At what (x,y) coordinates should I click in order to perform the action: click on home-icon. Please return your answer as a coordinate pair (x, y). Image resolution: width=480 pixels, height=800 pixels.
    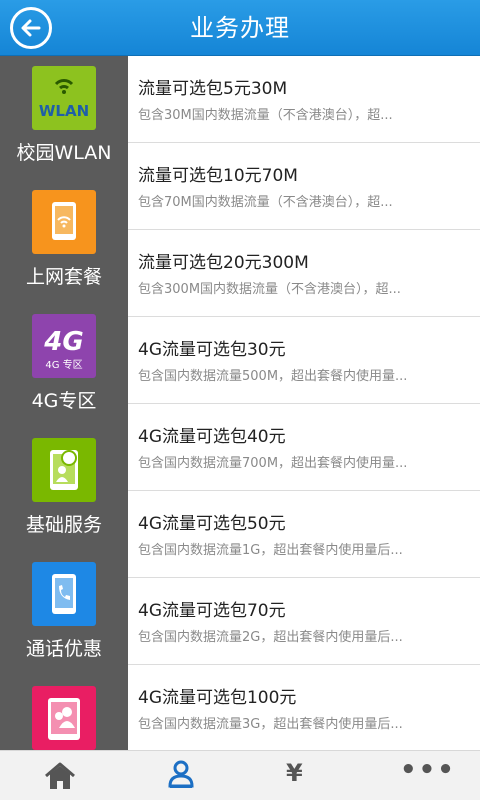
    Looking at the image, I should click on (60, 775).